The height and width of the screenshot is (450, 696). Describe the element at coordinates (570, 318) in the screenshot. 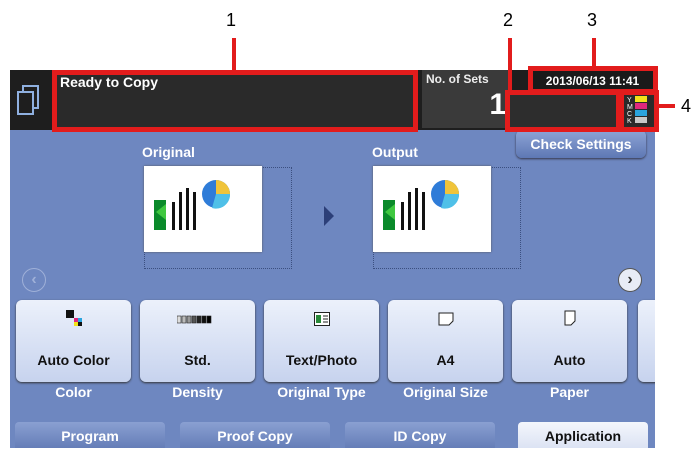

I see `paper-icon` at that location.